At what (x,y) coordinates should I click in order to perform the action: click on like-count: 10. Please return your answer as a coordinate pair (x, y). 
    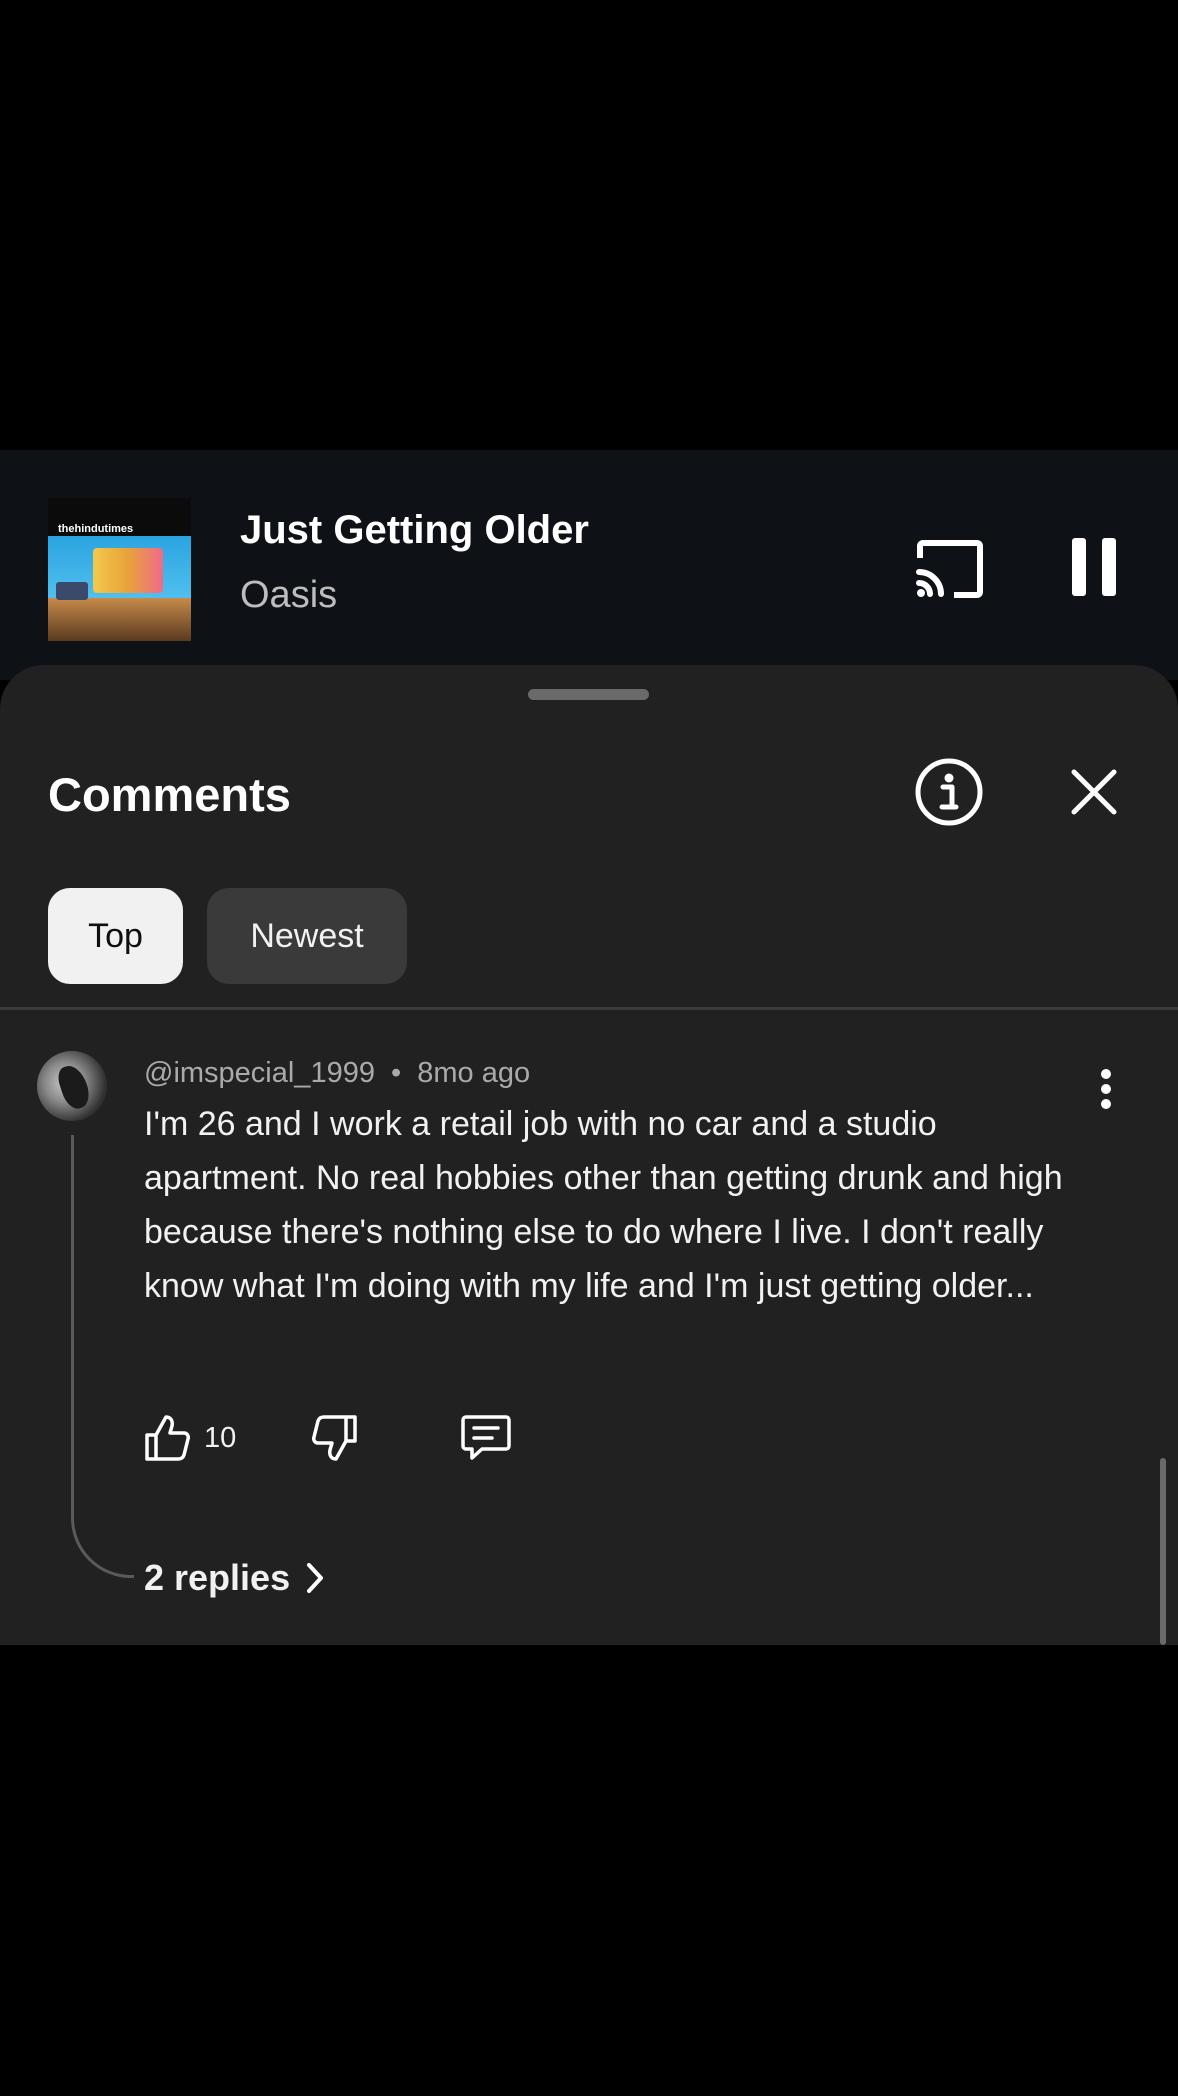
    Looking at the image, I should click on (220, 1438).